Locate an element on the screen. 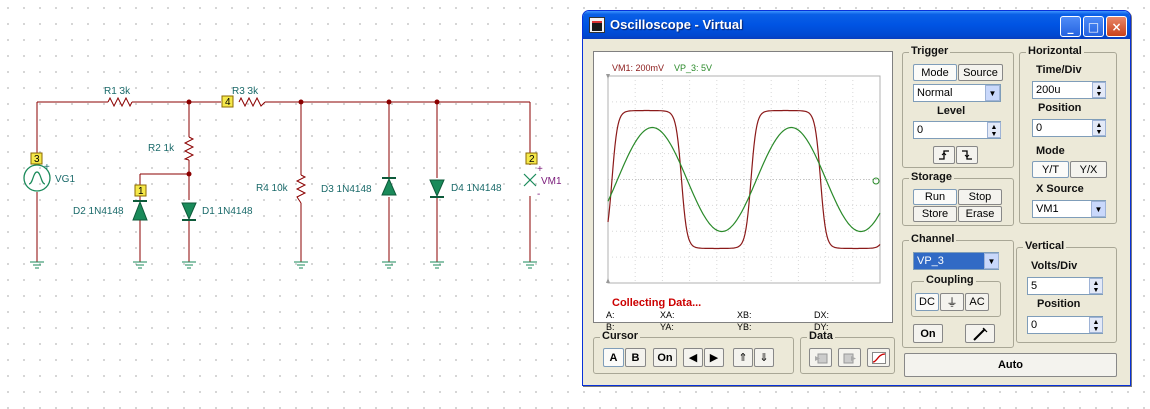 This screenshot has height=409, width=1150. storage-panel: Storage Run Stop Store Erase is located at coordinates (958, 198).